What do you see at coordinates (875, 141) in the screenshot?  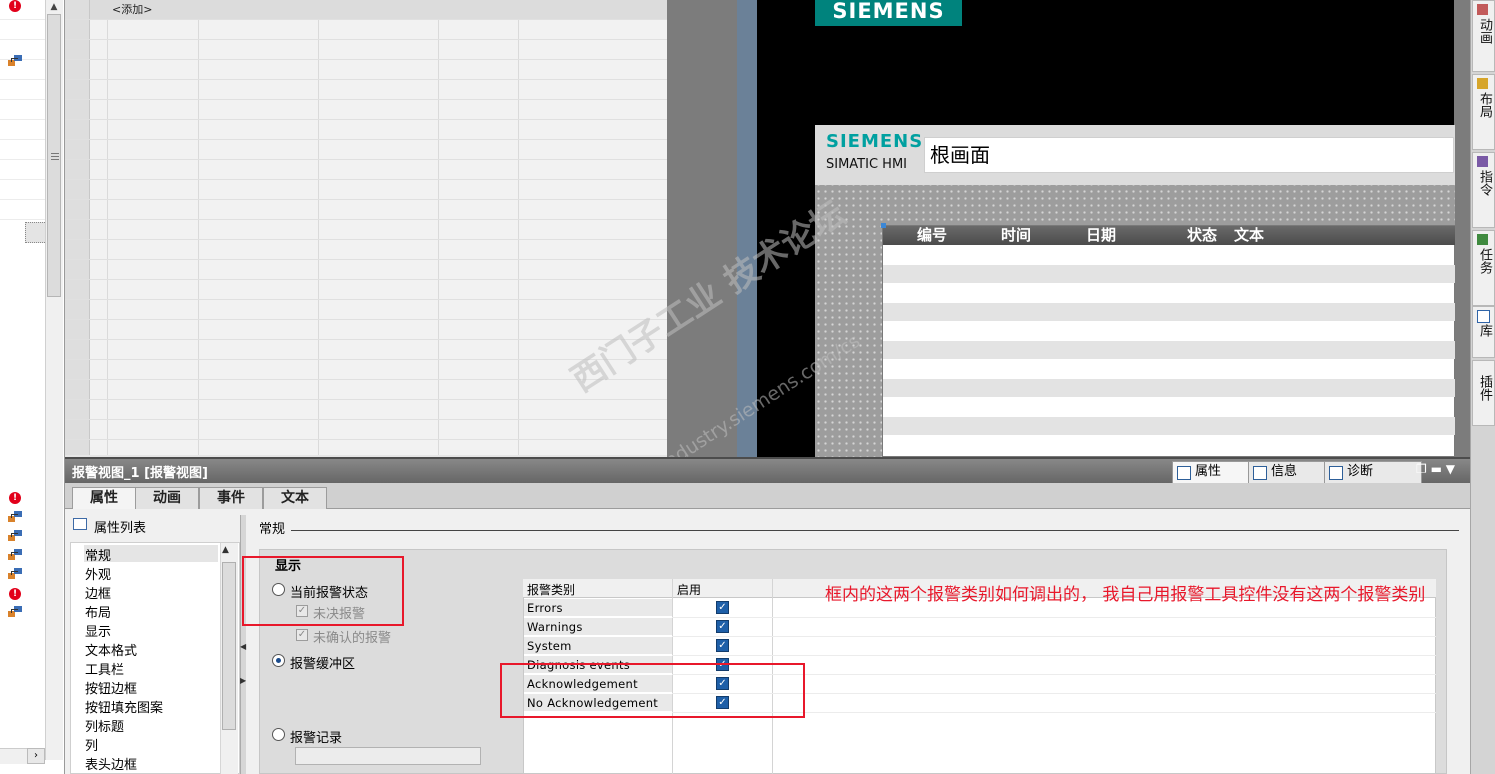 I see `siemens-logo: SIEMENS` at bounding box center [875, 141].